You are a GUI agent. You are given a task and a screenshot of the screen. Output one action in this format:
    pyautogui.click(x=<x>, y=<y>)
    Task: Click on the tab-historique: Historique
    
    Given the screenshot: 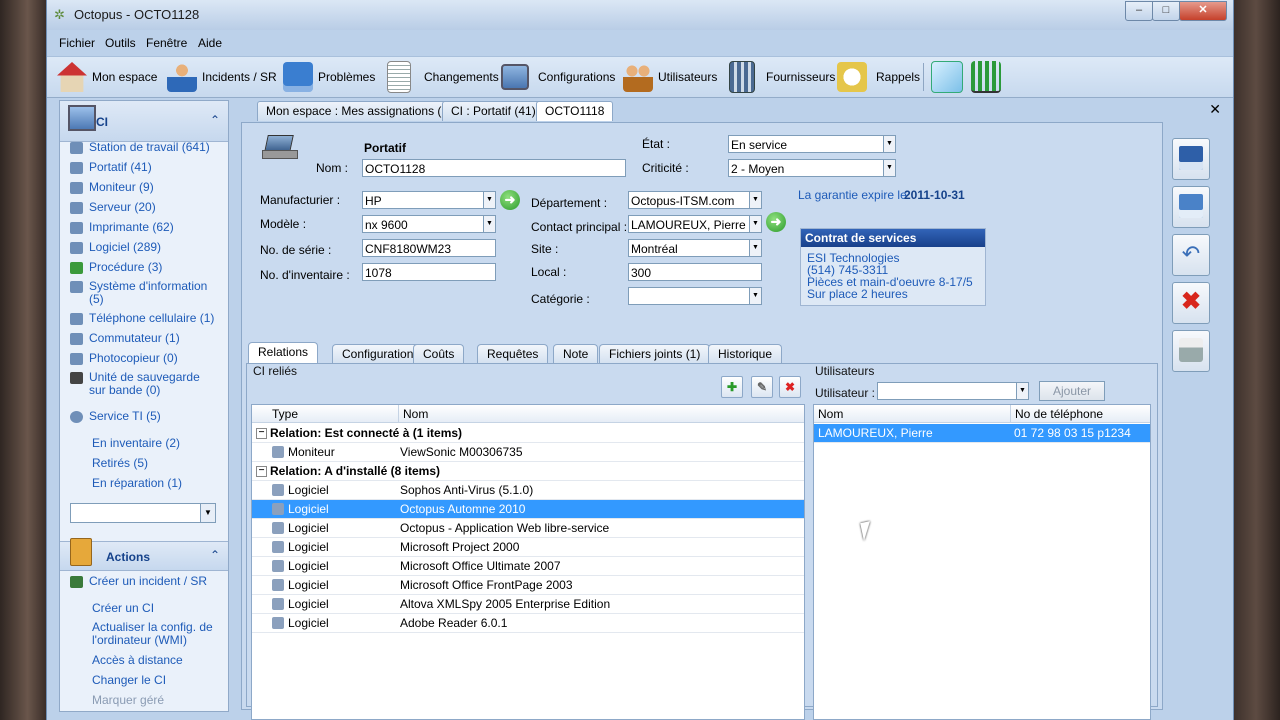 What is the action you would take?
    pyautogui.click(x=745, y=354)
    